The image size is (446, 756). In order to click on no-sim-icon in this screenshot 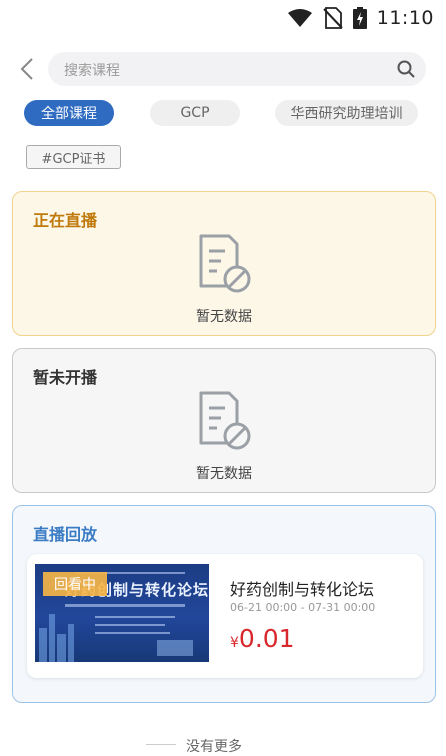, I will do `click(333, 18)`.